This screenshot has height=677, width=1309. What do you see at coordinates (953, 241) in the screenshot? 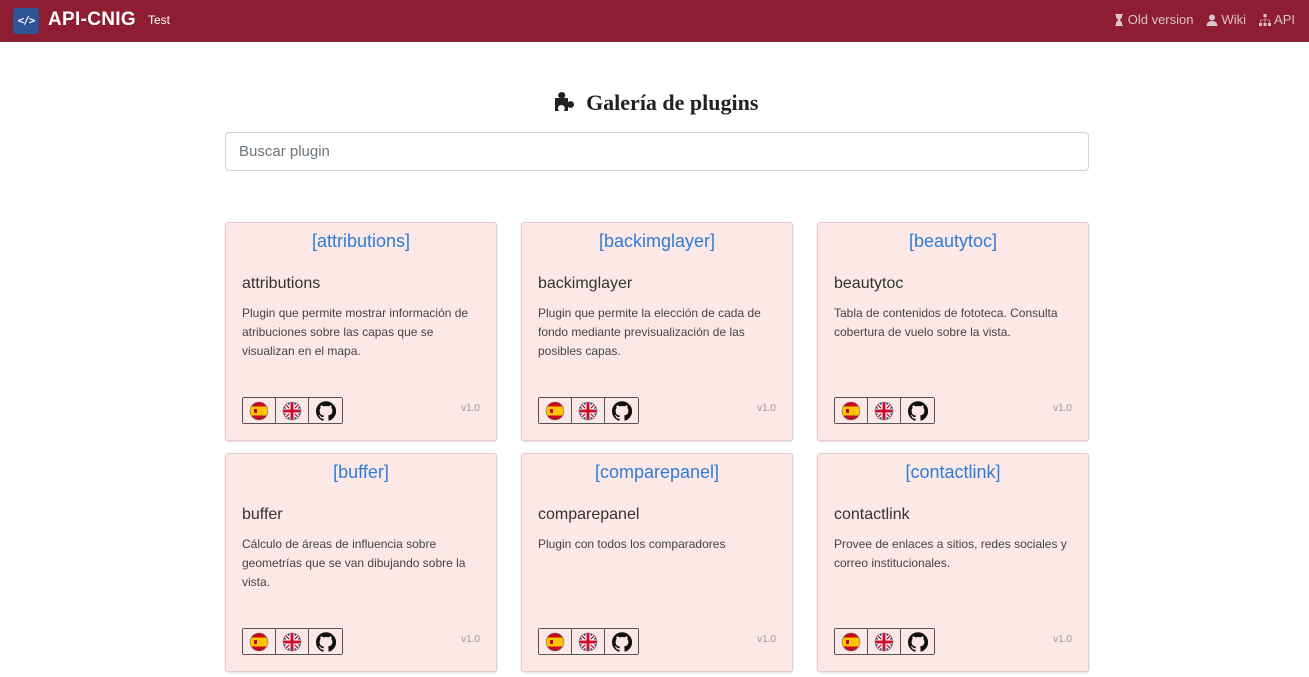
I see `plugin-link: [beautytoc]` at bounding box center [953, 241].